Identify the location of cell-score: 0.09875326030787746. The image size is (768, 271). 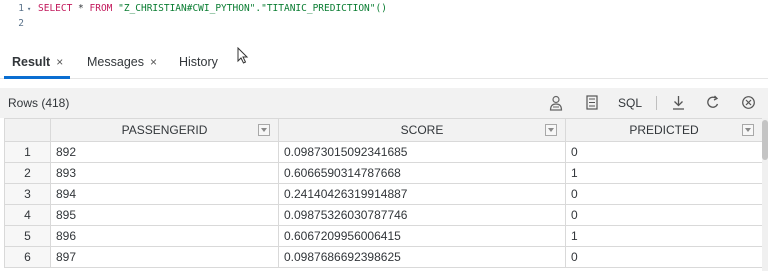
(422, 215).